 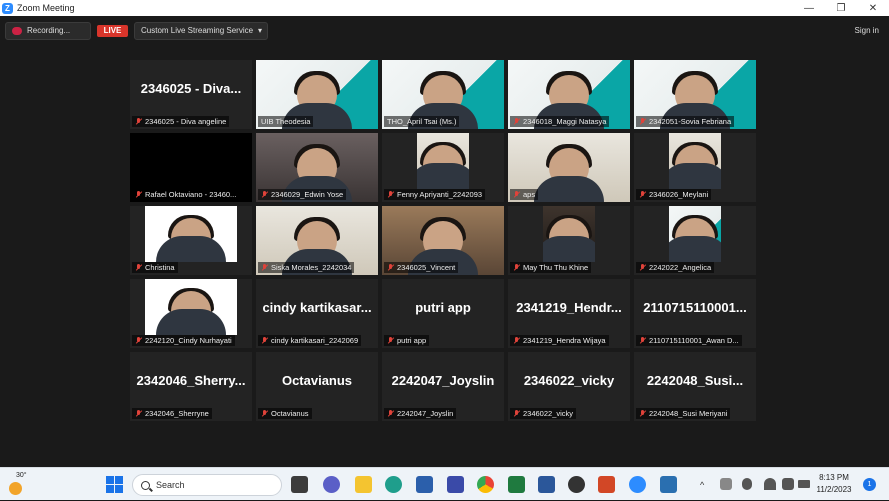 I want to click on participant-display-name: putri app, so click(x=443, y=307).